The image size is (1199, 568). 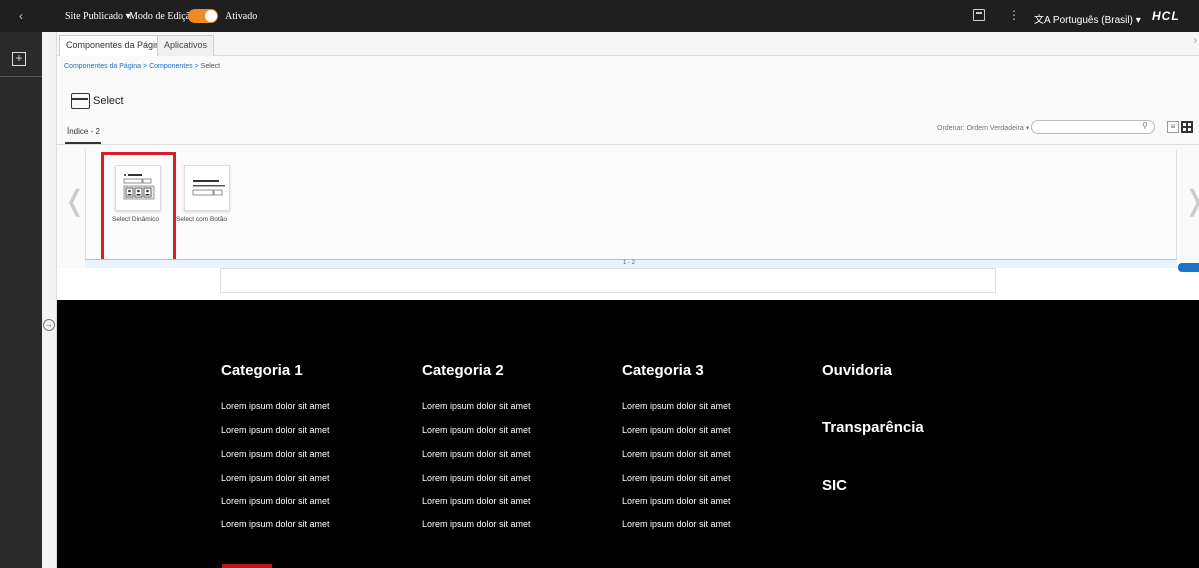 What do you see at coordinates (857, 370) in the screenshot?
I see `footer-link-ouvidoria: Ouvidoria` at bounding box center [857, 370].